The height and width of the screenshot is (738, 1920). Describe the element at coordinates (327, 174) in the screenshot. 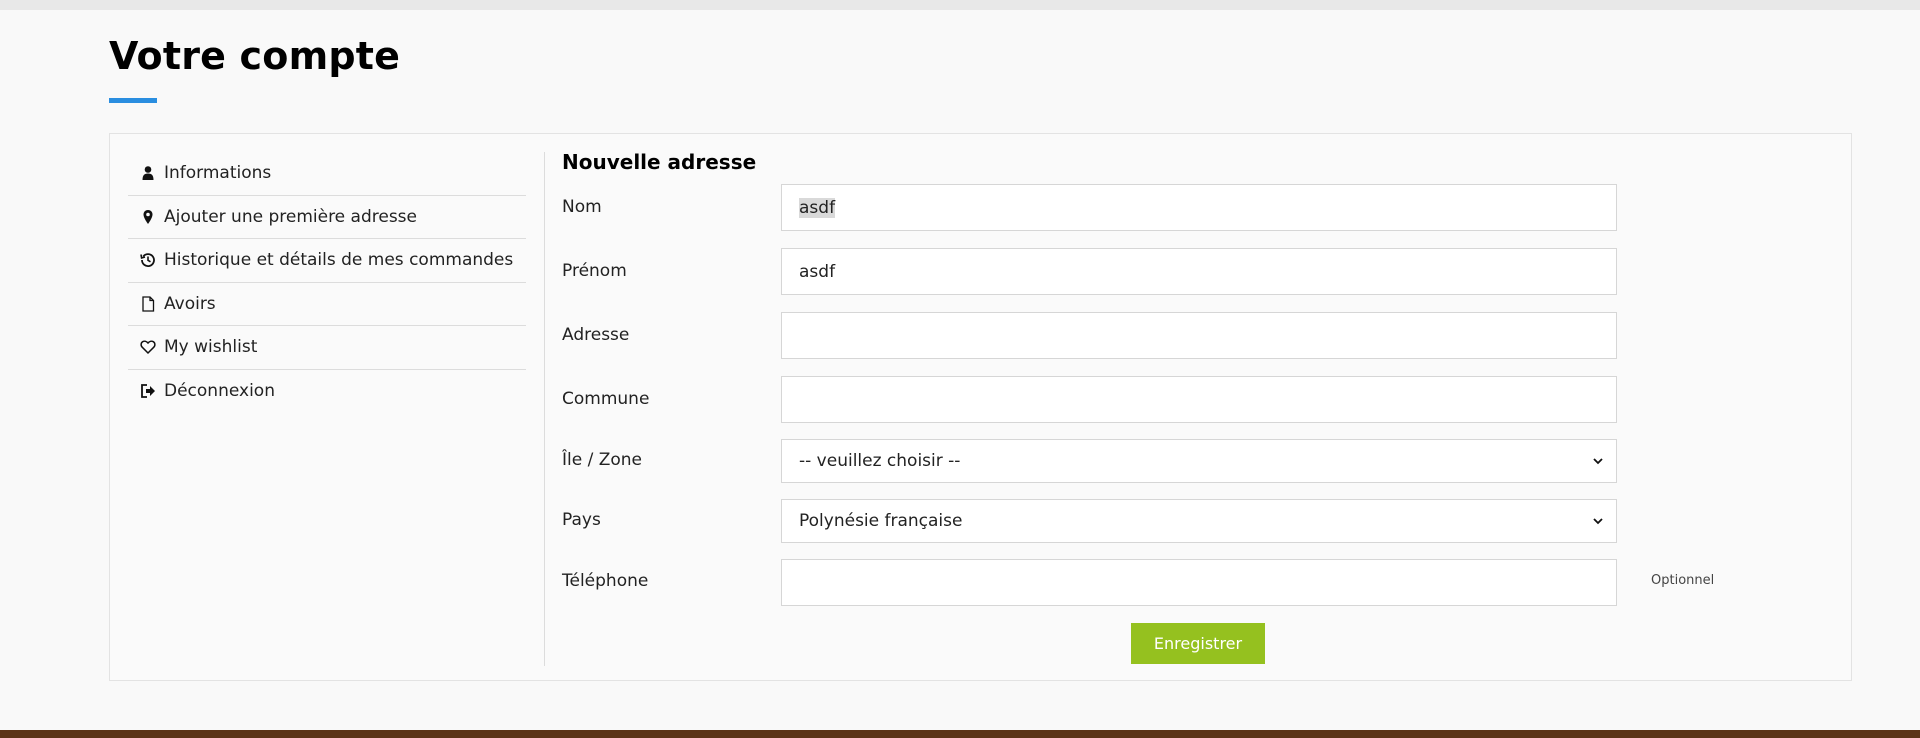

I see `sidebar-item-informations: Informations` at that location.